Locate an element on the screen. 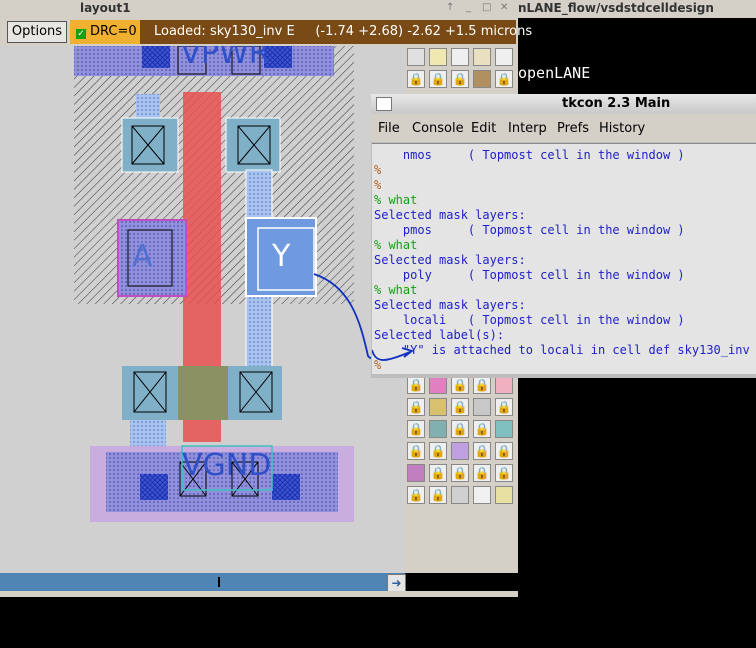 The width and height of the screenshot is (756, 648). terminal-titlebar: nLANE_flow/vsdstdcelldesign is located at coordinates (637, 9).